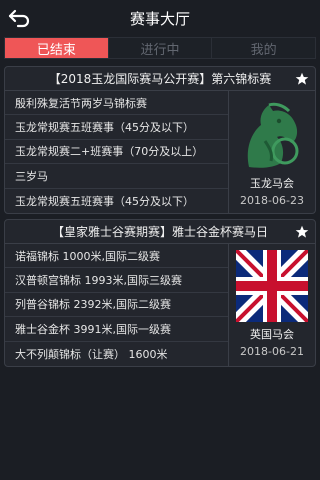  I want to click on app-header: 赛事大厅, so click(160, 18).